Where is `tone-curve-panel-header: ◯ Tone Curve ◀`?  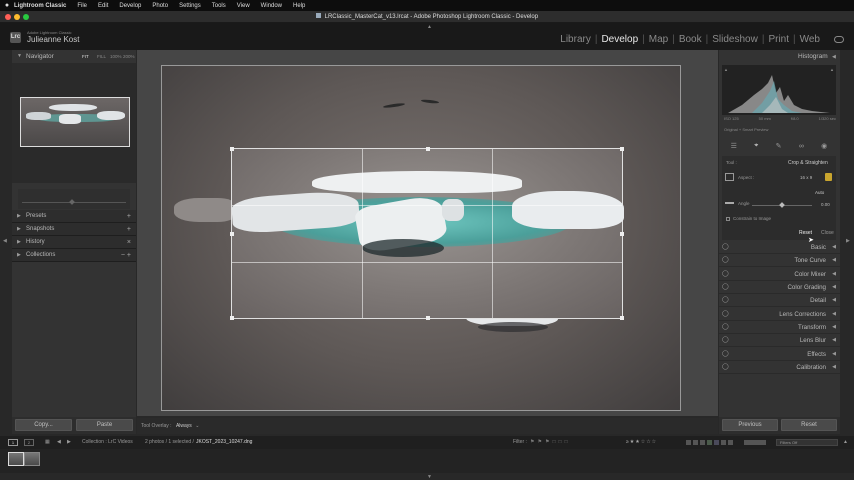 tone-curve-panel-header: ◯ Tone Curve ◀ is located at coordinates (779, 260).